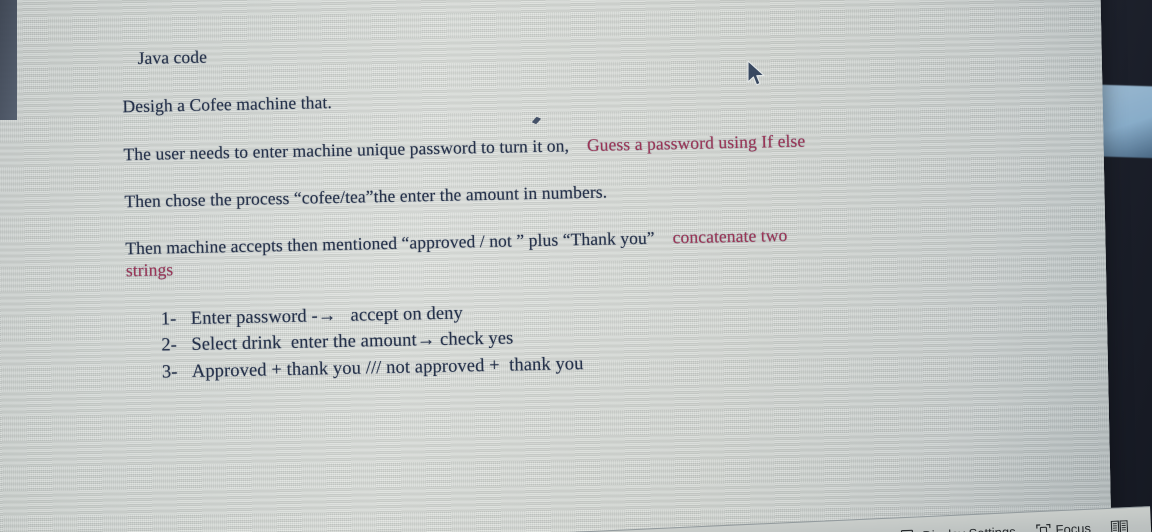 This screenshot has width=1152, height=532. I want to click on doc-paragraph-4-accent-2: strings, so click(149, 269).